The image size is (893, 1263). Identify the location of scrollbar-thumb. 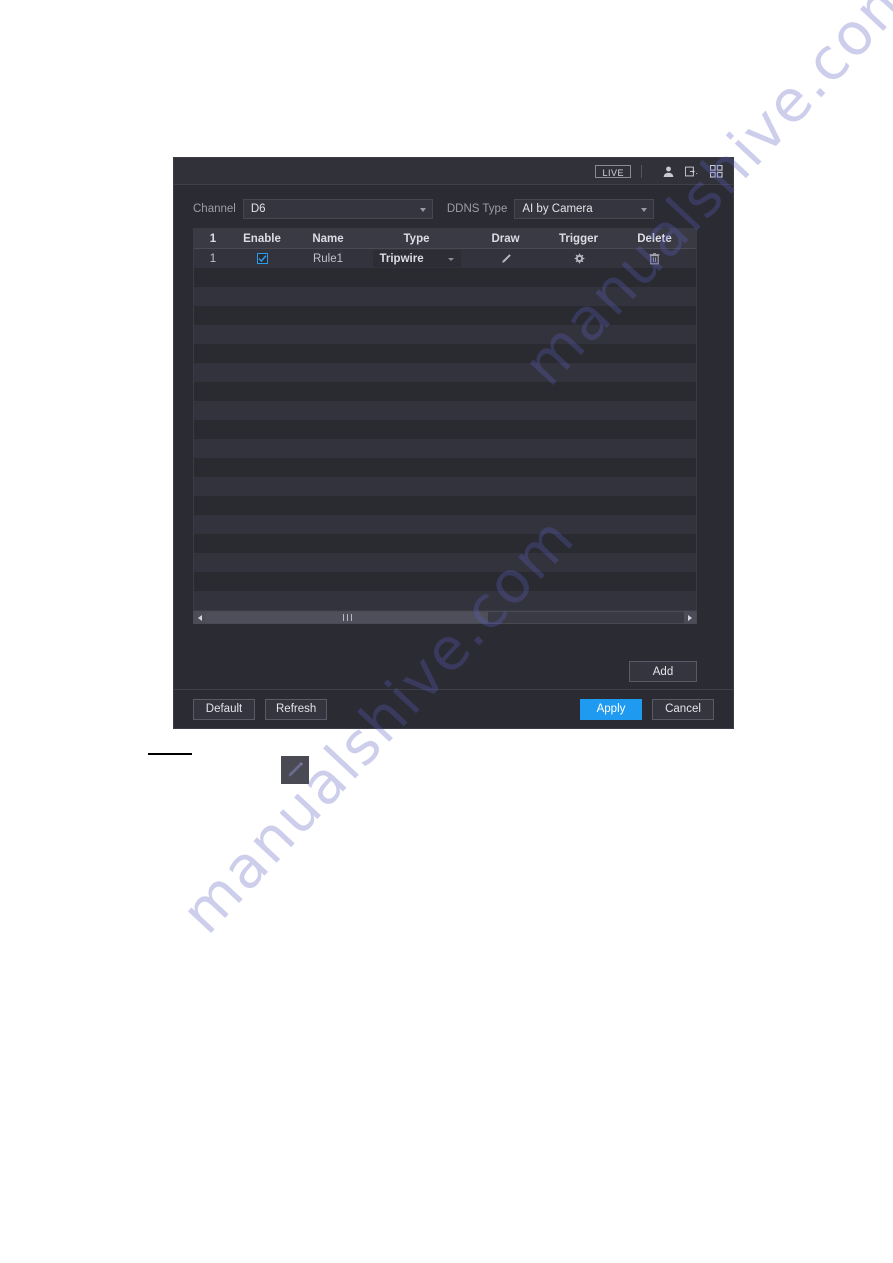
(347, 617).